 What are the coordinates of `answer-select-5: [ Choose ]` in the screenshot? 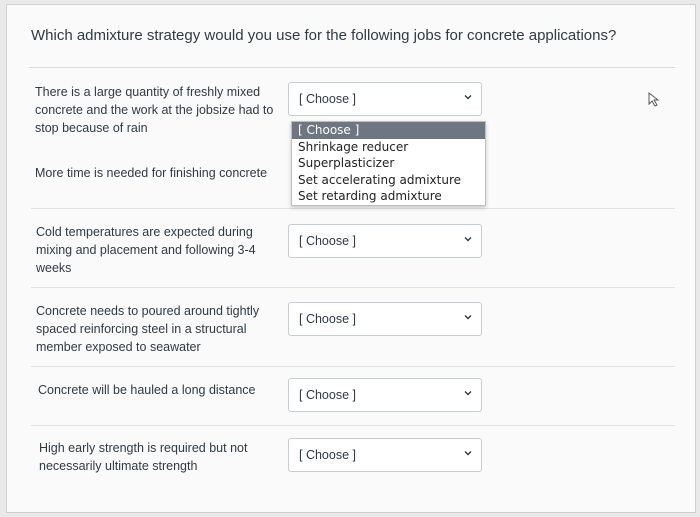 It's located at (385, 395).